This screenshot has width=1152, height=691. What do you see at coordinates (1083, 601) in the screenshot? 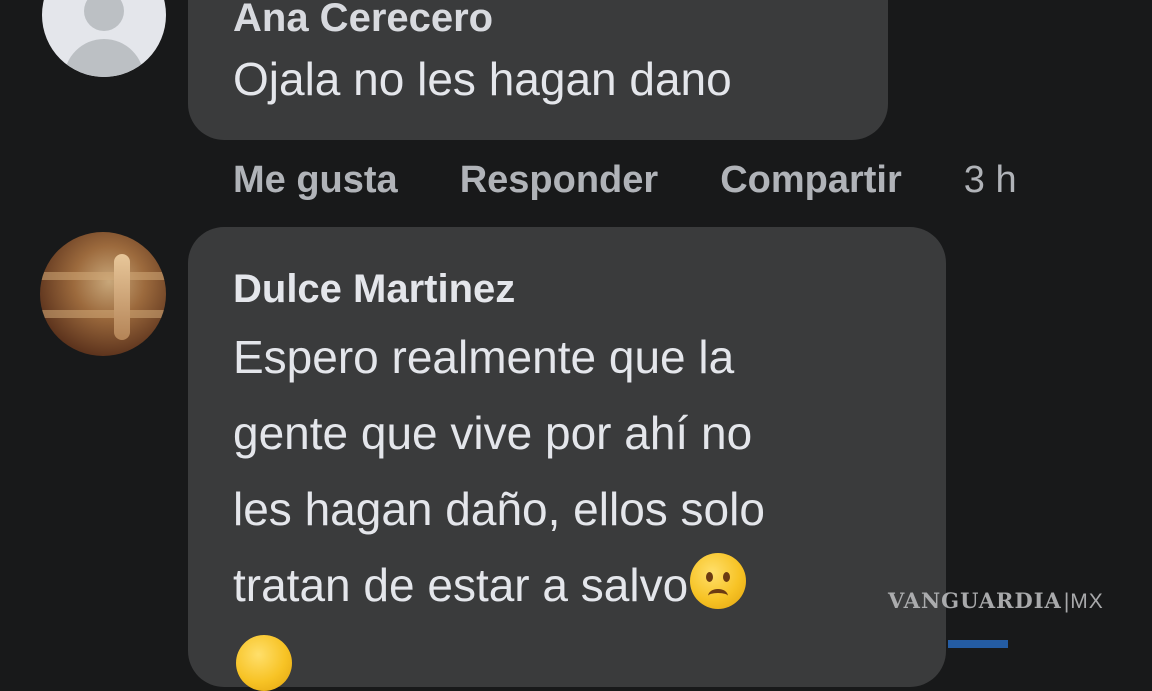
I see `watermark-suffix: |MX` at bounding box center [1083, 601].